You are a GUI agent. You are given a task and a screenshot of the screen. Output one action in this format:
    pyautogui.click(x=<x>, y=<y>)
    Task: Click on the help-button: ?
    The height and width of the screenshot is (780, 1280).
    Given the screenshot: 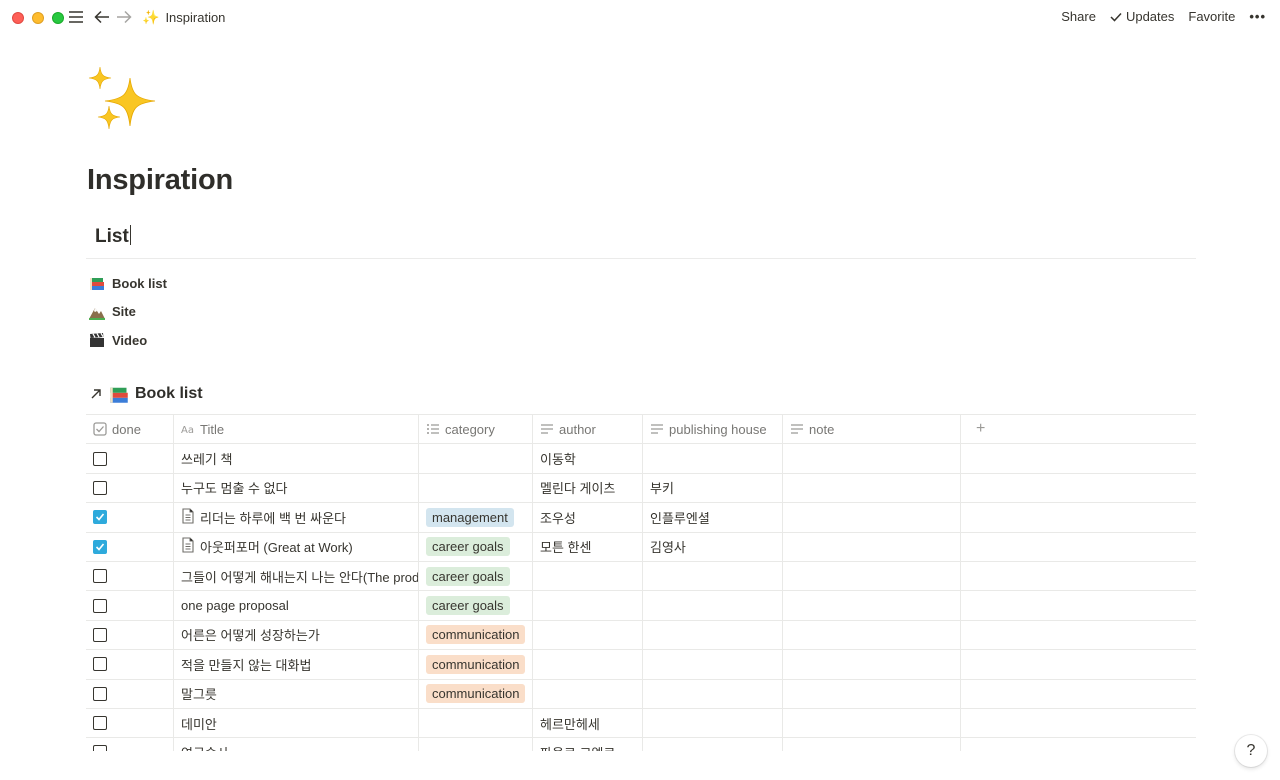 What is the action you would take?
    pyautogui.click(x=1251, y=751)
    